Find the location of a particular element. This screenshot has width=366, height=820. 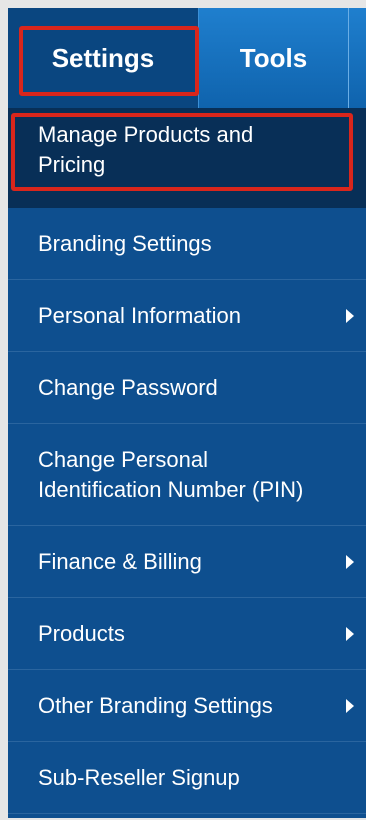

menu-item-label: Branding Settings is located at coordinates (125, 243).